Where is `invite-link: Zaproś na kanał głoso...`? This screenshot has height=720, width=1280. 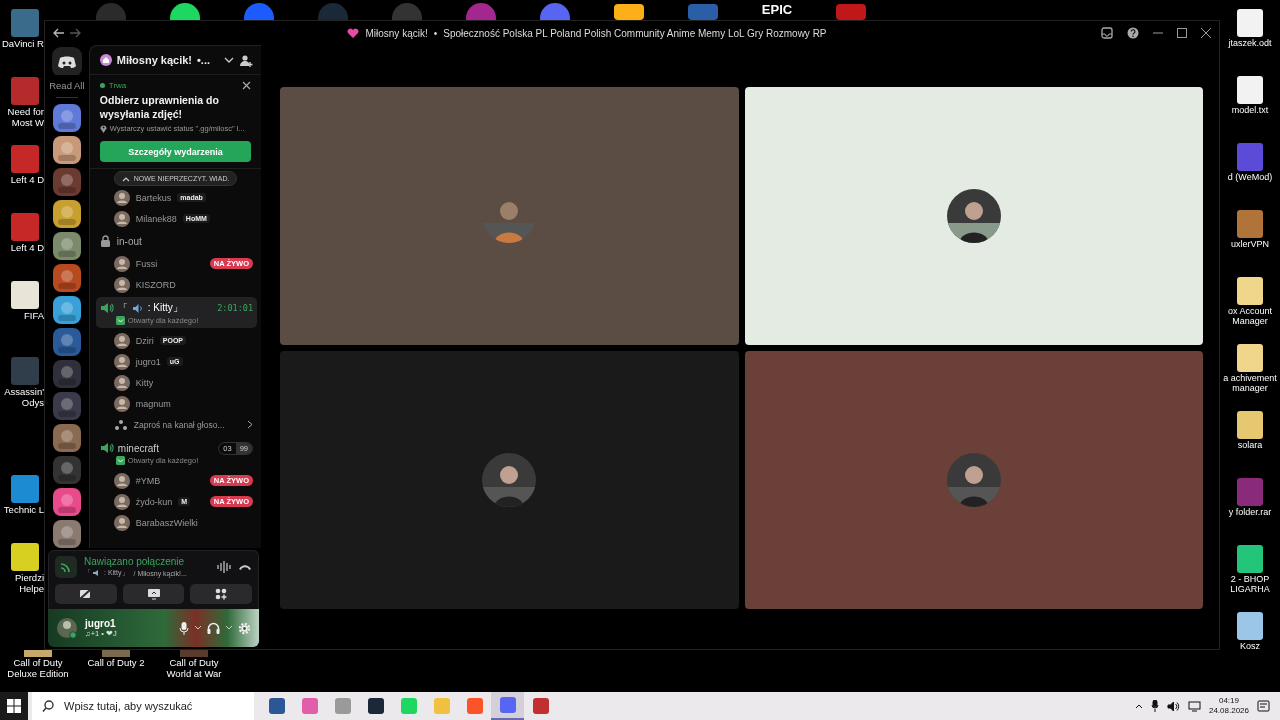
invite-link: Zaproś na kanał głoso... is located at coordinates (179, 424).